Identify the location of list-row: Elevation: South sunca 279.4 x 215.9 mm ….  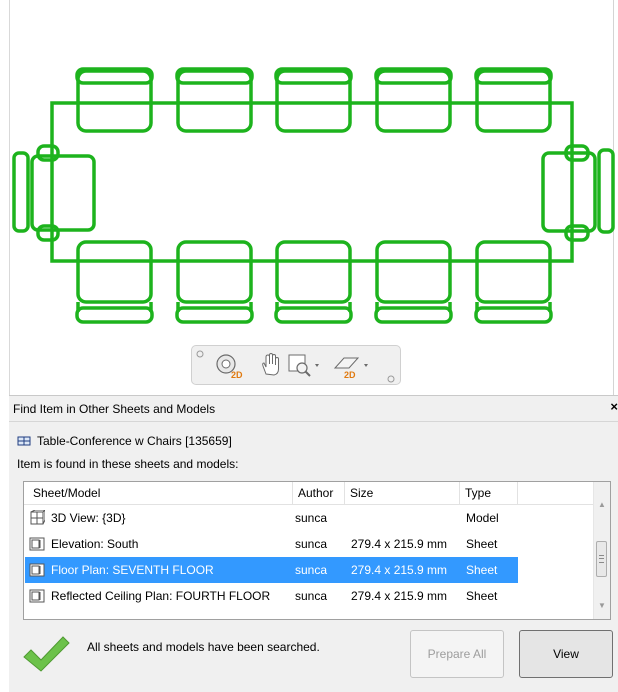
(271, 544).